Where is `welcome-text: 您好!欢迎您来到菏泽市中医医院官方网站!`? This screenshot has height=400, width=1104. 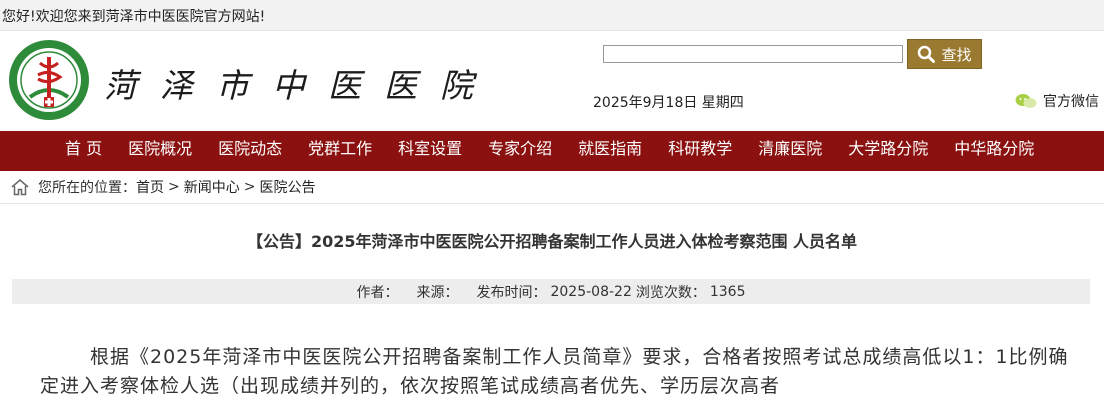
welcome-text: 您好!欢迎您来到菏泽市中医医院官方网站! is located at coordinates (134, 17).